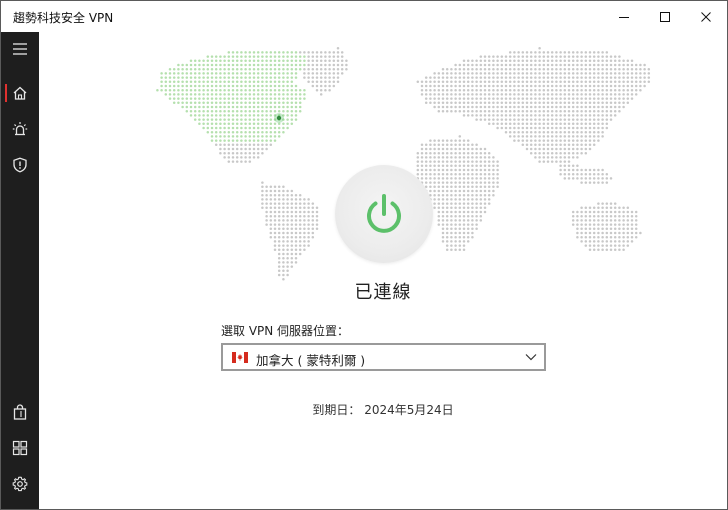 The height and width of the screenshot is (510, 728). I want to click on sidebar-item-apps, so click(20, 448).